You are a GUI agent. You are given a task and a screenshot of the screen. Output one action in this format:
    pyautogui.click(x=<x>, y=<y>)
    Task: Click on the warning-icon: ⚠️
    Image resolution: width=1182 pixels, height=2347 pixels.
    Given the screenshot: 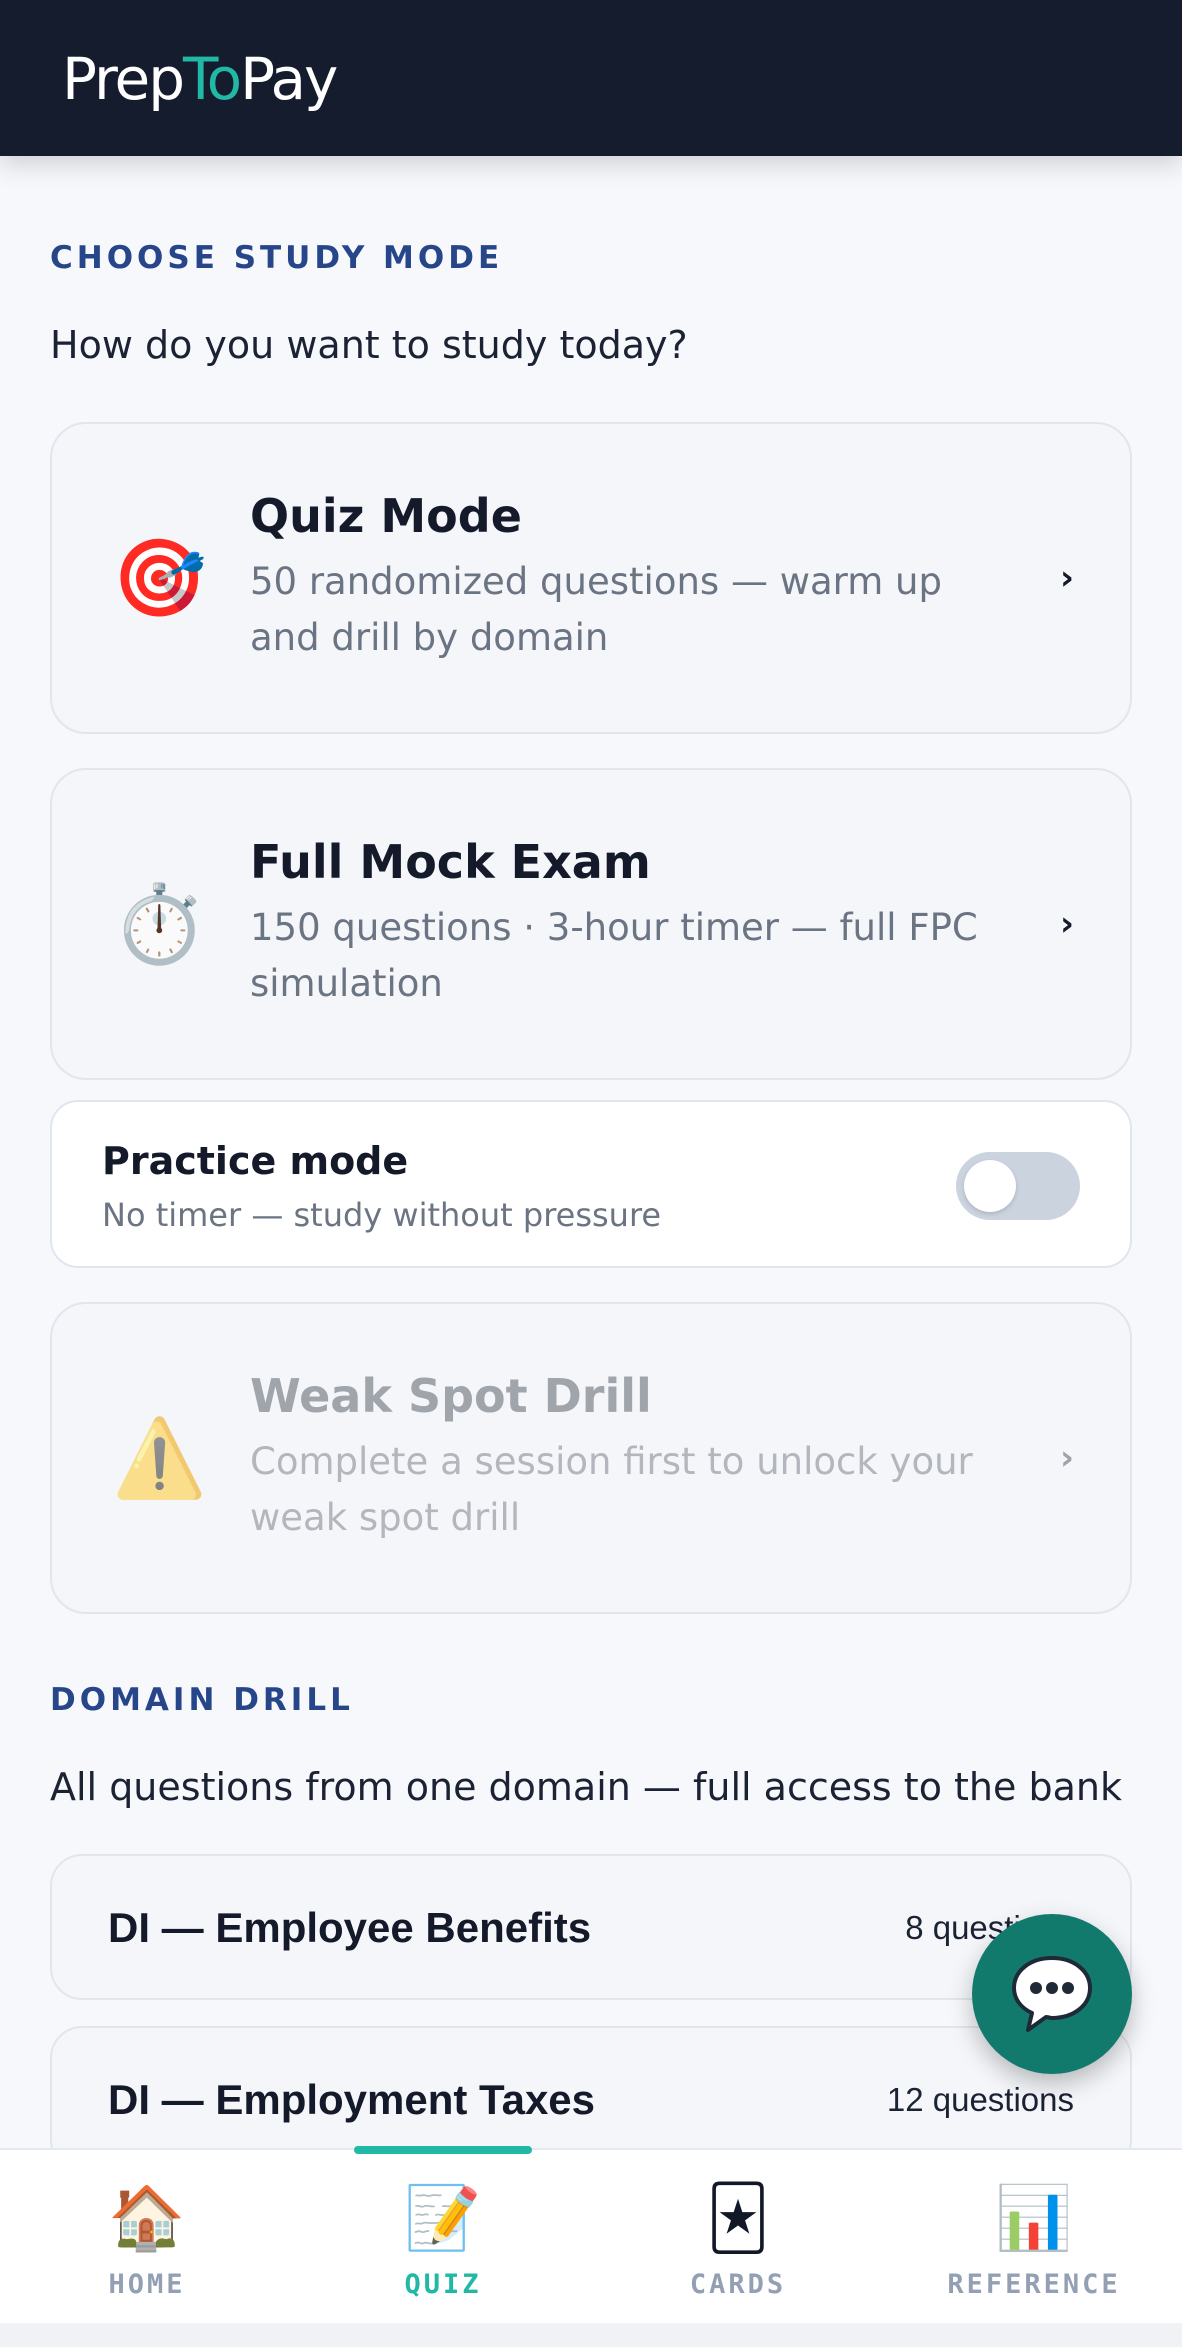 What is the action you would take?
    pyautogui.click(x=159, y=1457)
    